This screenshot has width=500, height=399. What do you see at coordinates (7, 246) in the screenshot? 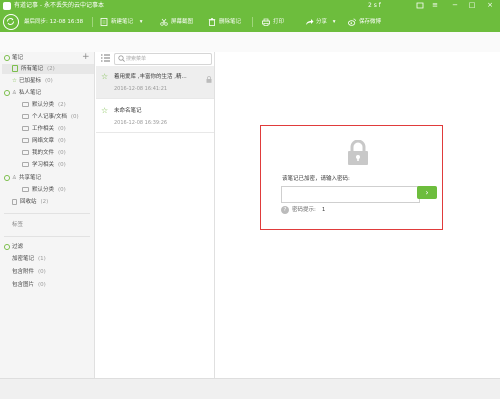
I see `filter-icon` at bounding box center [7, 246].